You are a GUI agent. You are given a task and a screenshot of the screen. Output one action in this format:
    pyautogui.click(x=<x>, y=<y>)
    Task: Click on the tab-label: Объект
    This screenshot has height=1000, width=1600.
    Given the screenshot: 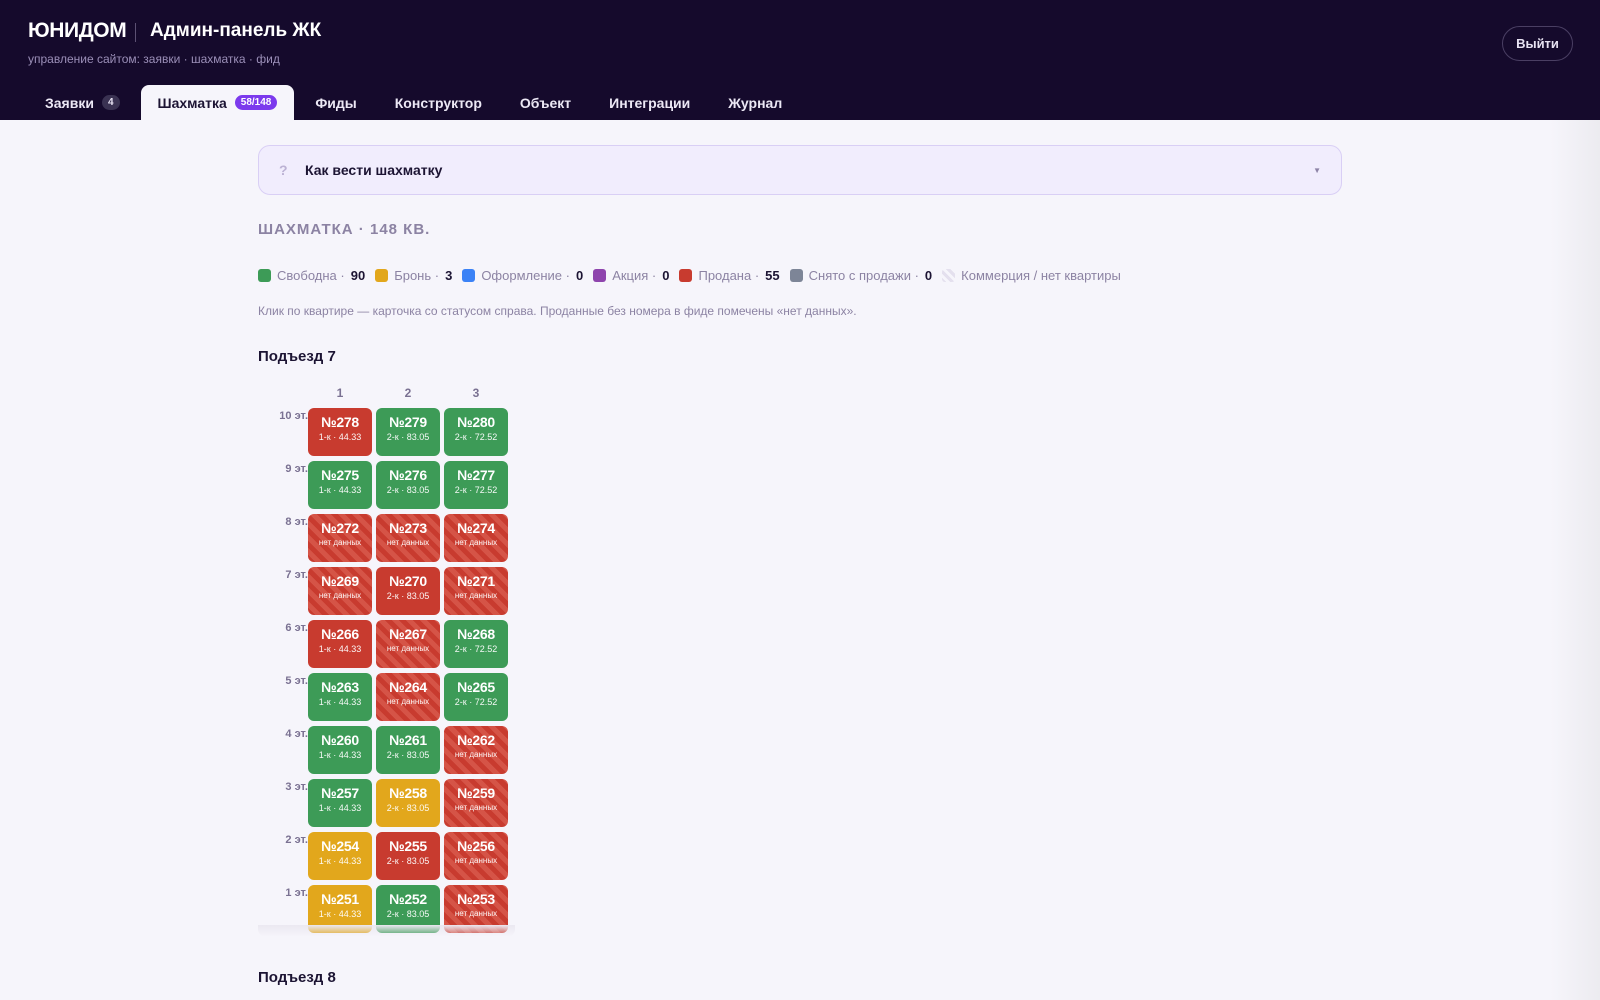 What is the action you would take?
    pyautogui.click(x=545, y=102)
    